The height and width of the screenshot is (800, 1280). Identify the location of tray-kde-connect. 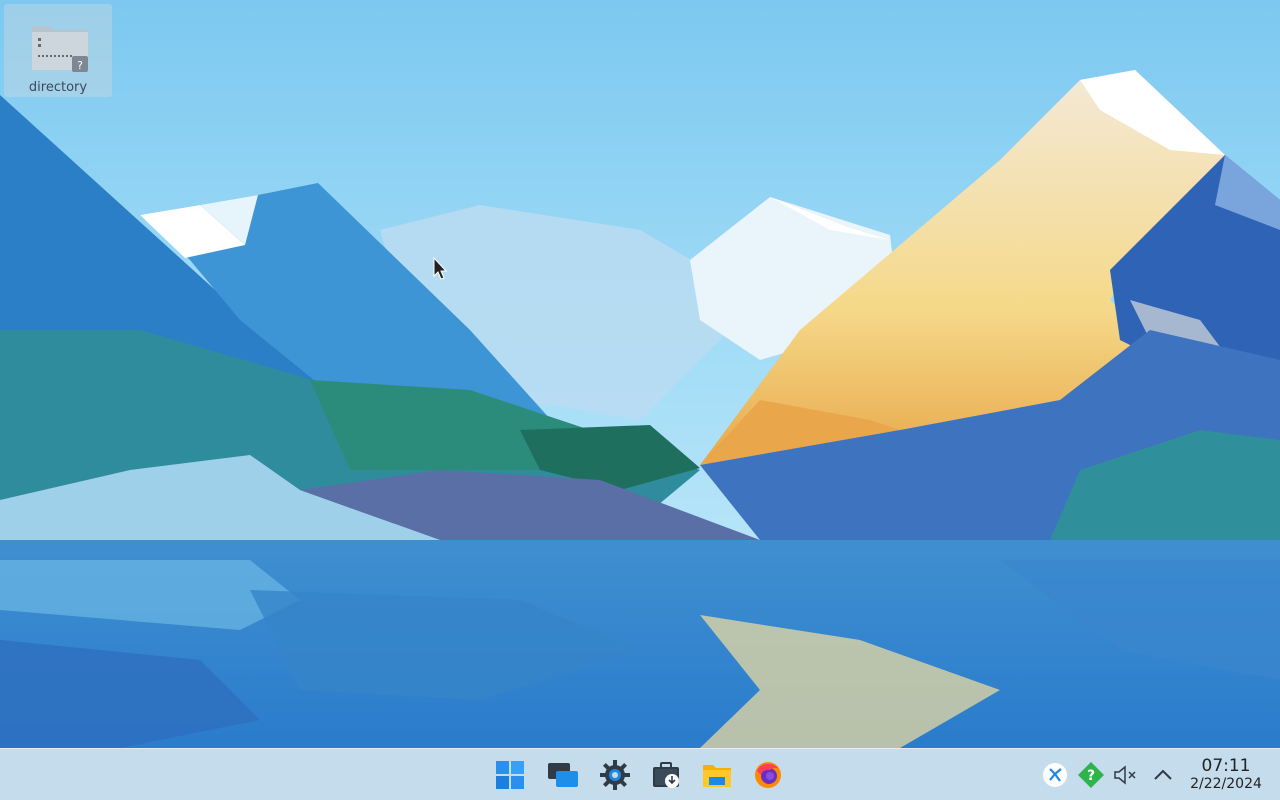
(1055, 774).